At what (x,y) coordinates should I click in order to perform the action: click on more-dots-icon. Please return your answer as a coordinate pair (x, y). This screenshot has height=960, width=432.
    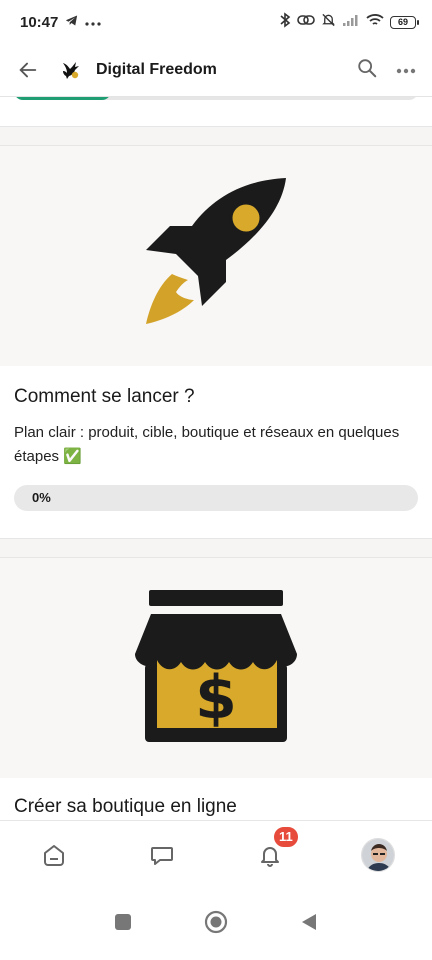
    Looking at the image, I should click on (93, 22).